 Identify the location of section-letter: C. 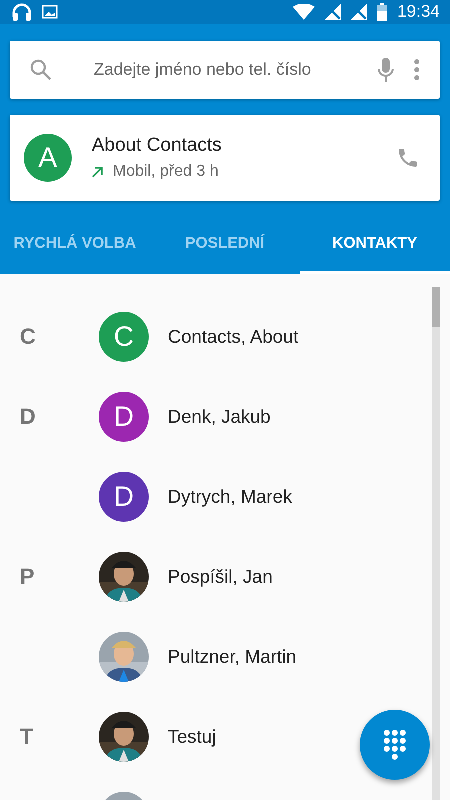
(28, 337).